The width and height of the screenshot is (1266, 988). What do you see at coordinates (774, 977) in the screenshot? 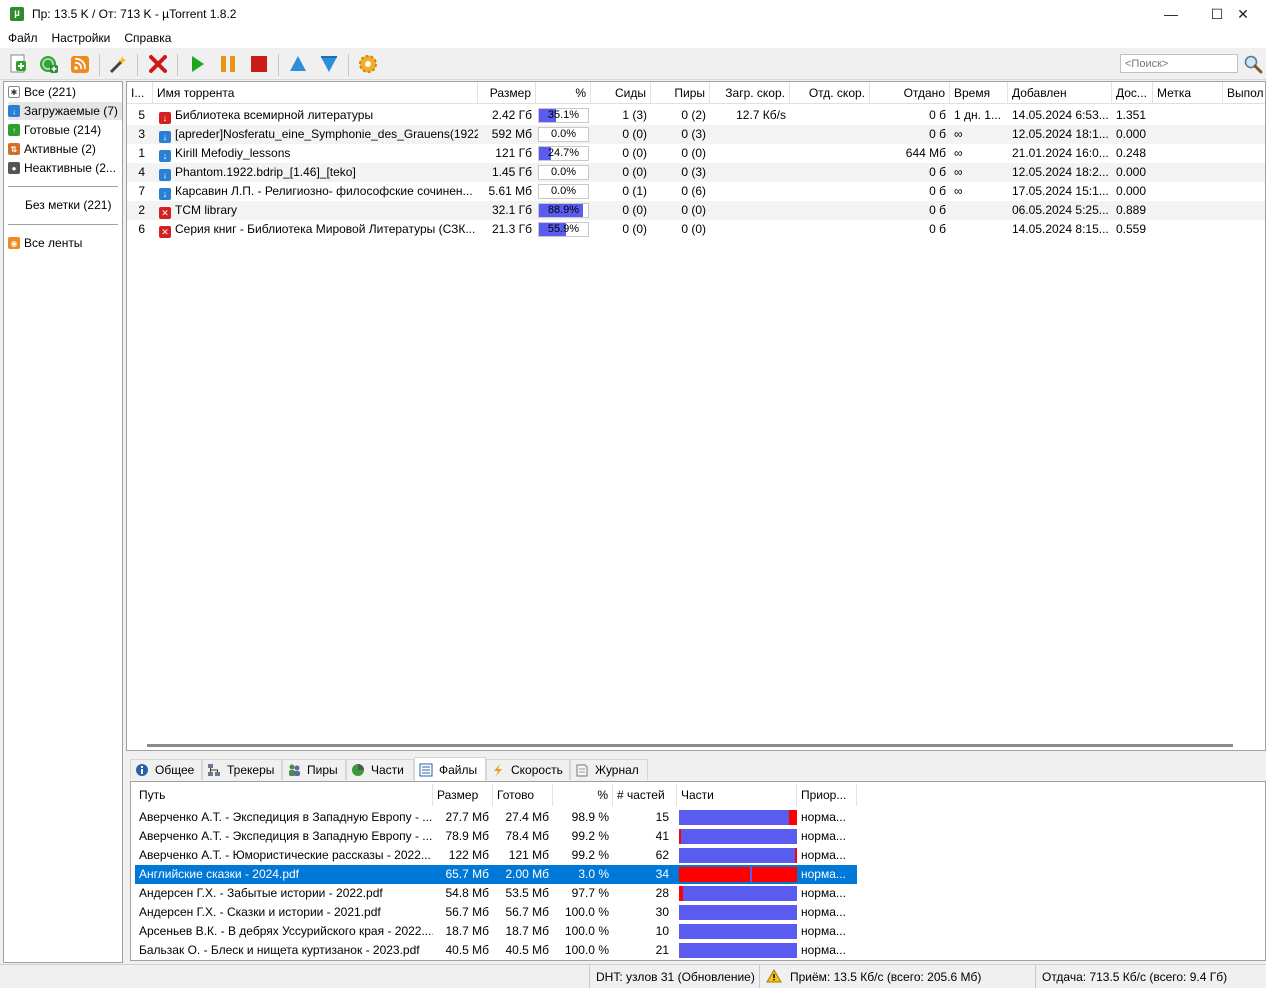
I see `warning-icon` at bounding box center [774, 977].